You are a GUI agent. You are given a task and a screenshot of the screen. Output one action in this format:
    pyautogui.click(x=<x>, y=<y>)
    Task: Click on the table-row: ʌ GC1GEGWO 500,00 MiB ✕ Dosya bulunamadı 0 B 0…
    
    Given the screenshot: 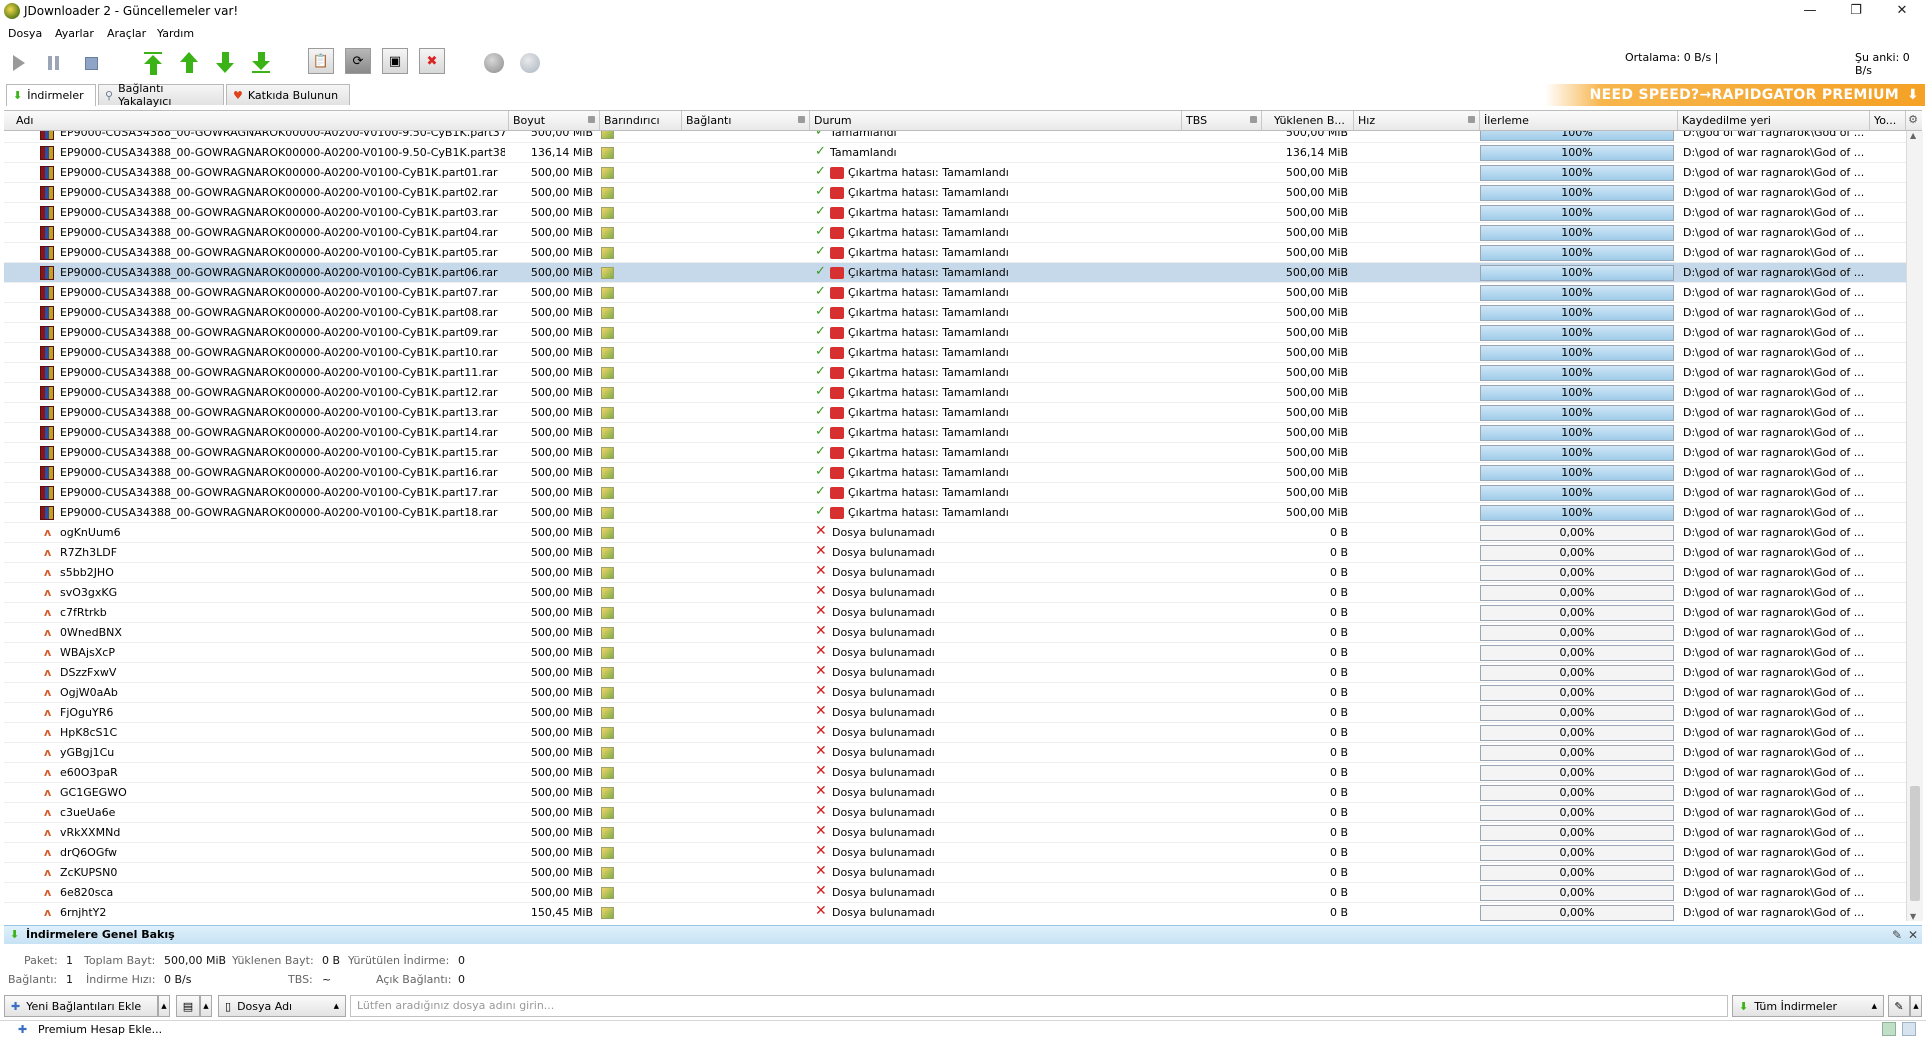 What is the action you would take?
    pyautogui.click(x=955, y=793)
    